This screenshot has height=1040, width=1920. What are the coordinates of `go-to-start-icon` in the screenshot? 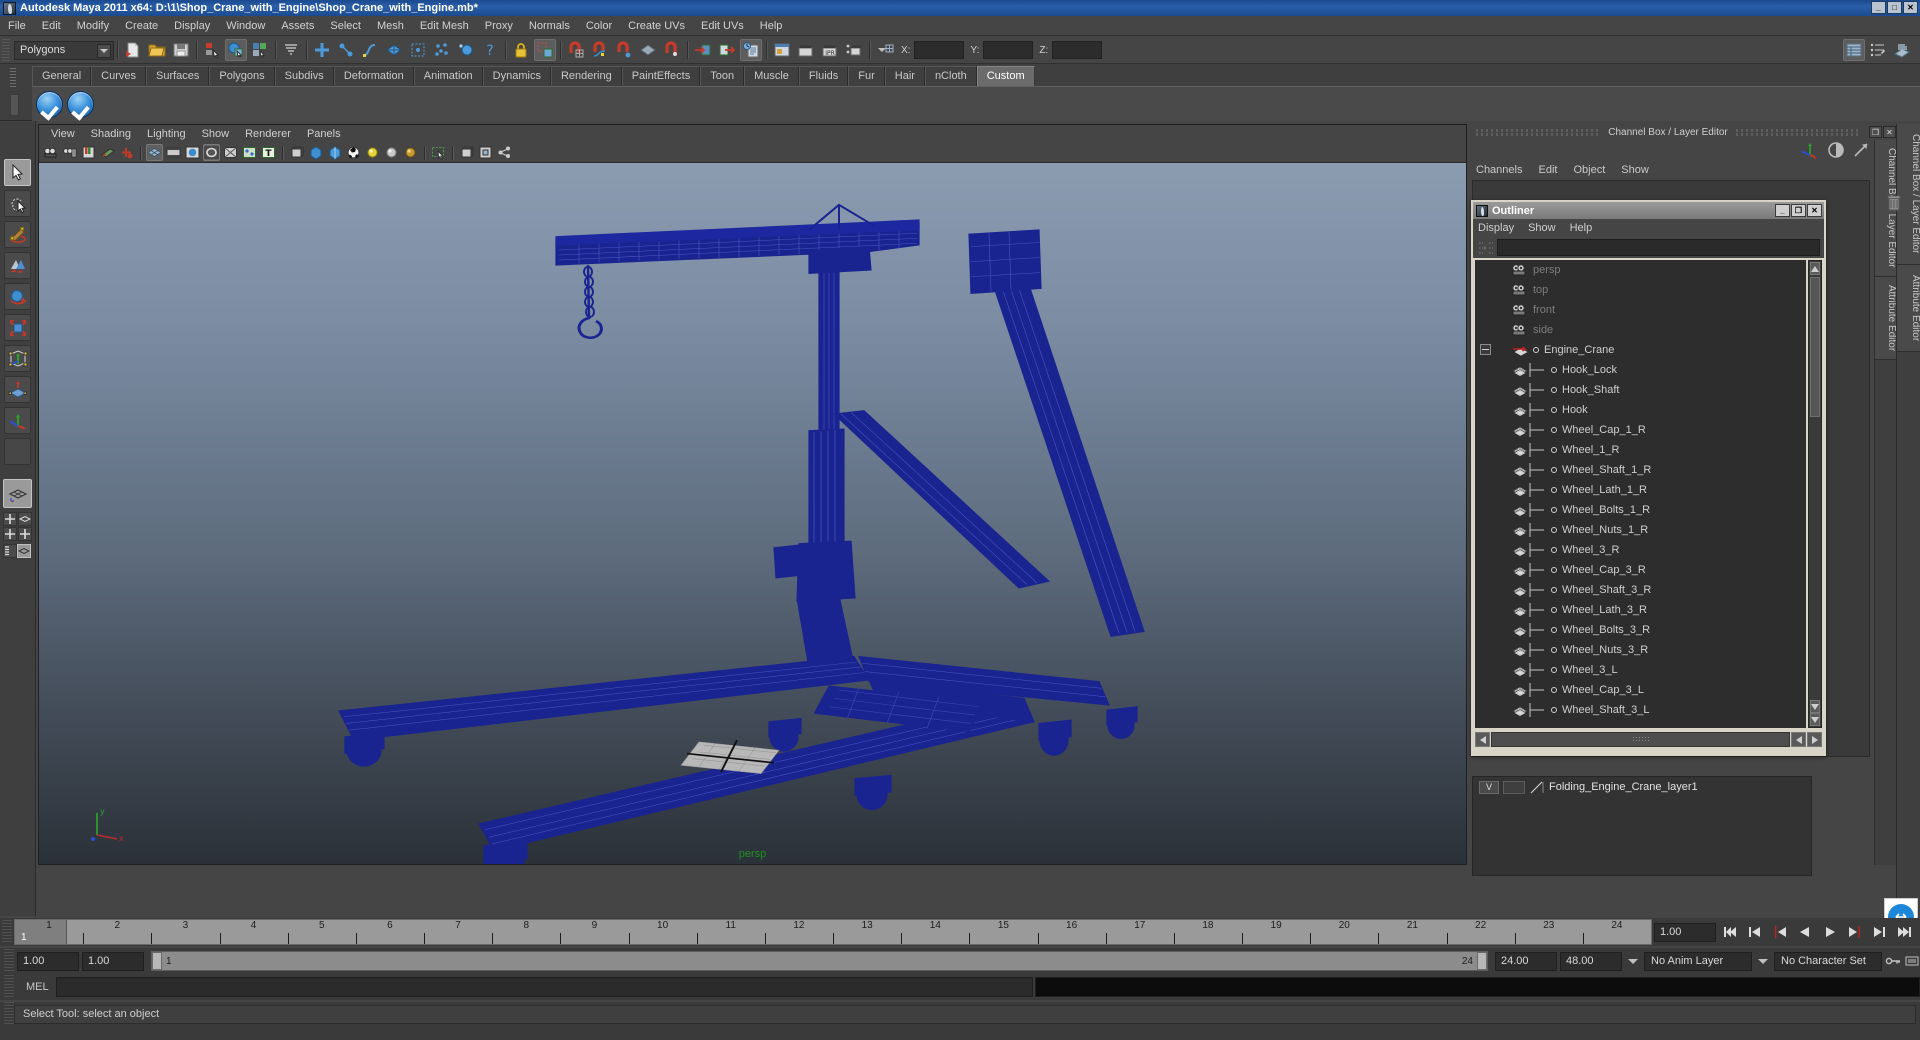 It's located at (1730, 932).